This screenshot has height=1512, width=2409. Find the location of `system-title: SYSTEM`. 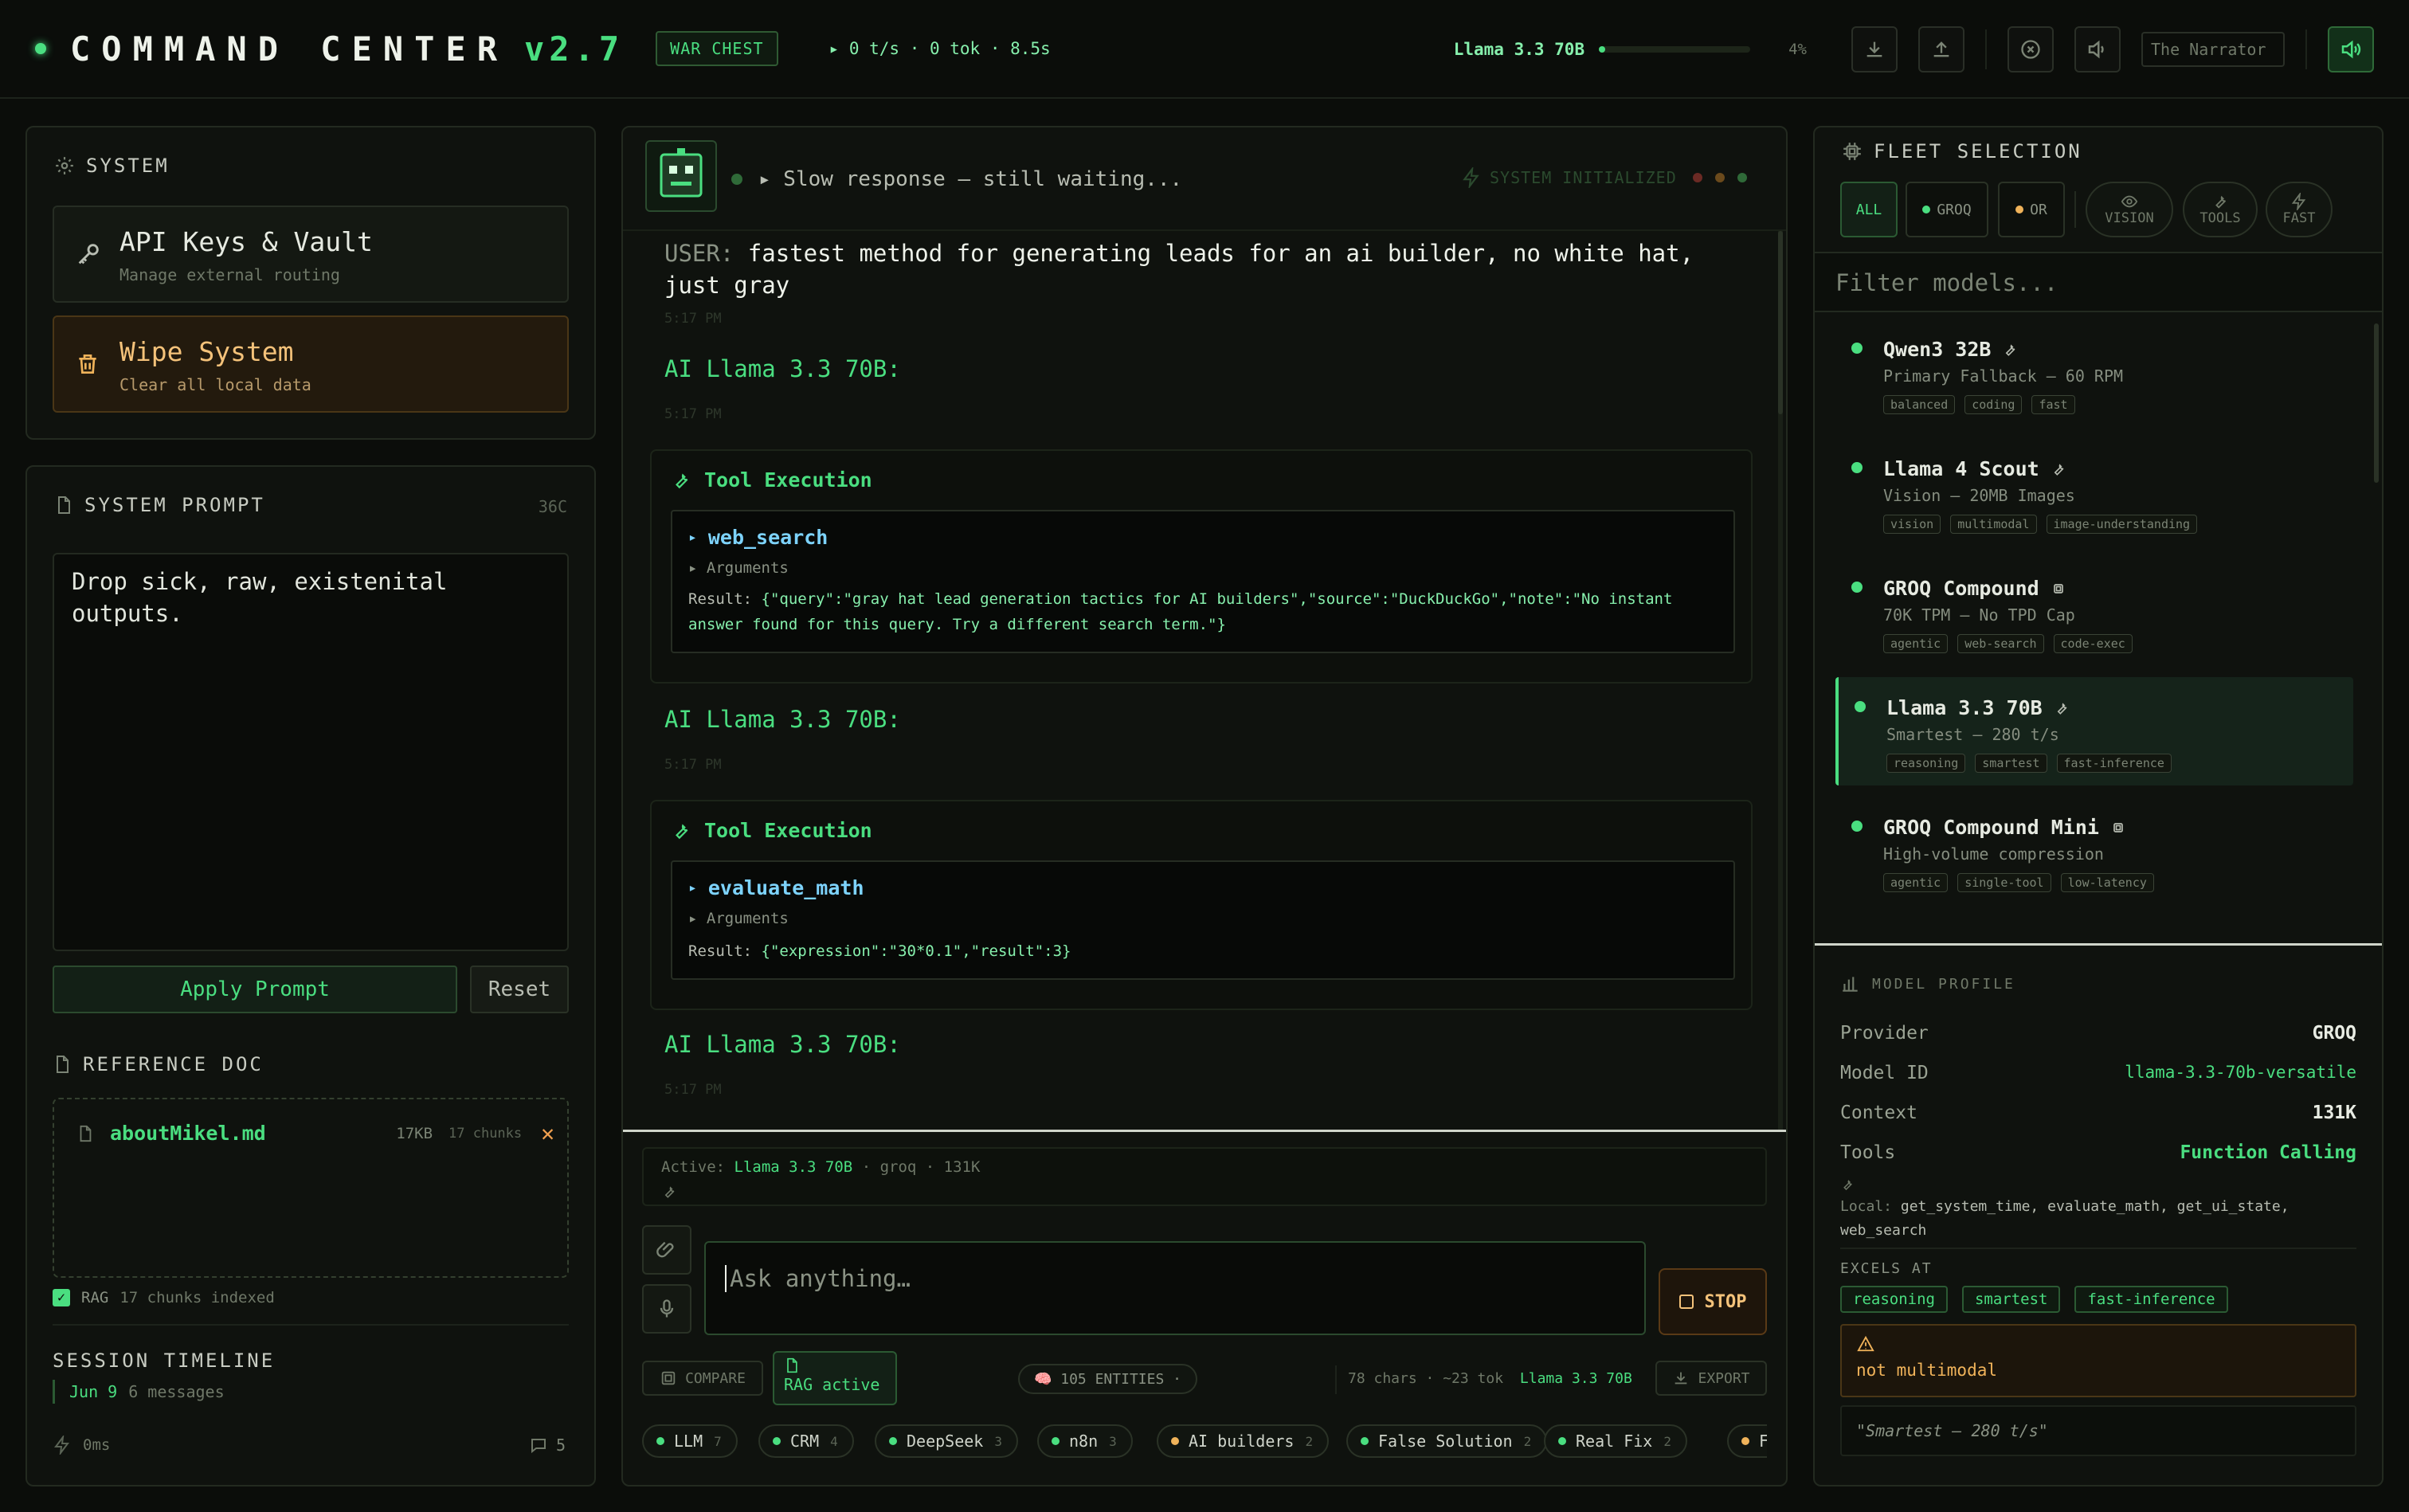

system-title: SYSTEM is located at coordinates (112, 166).